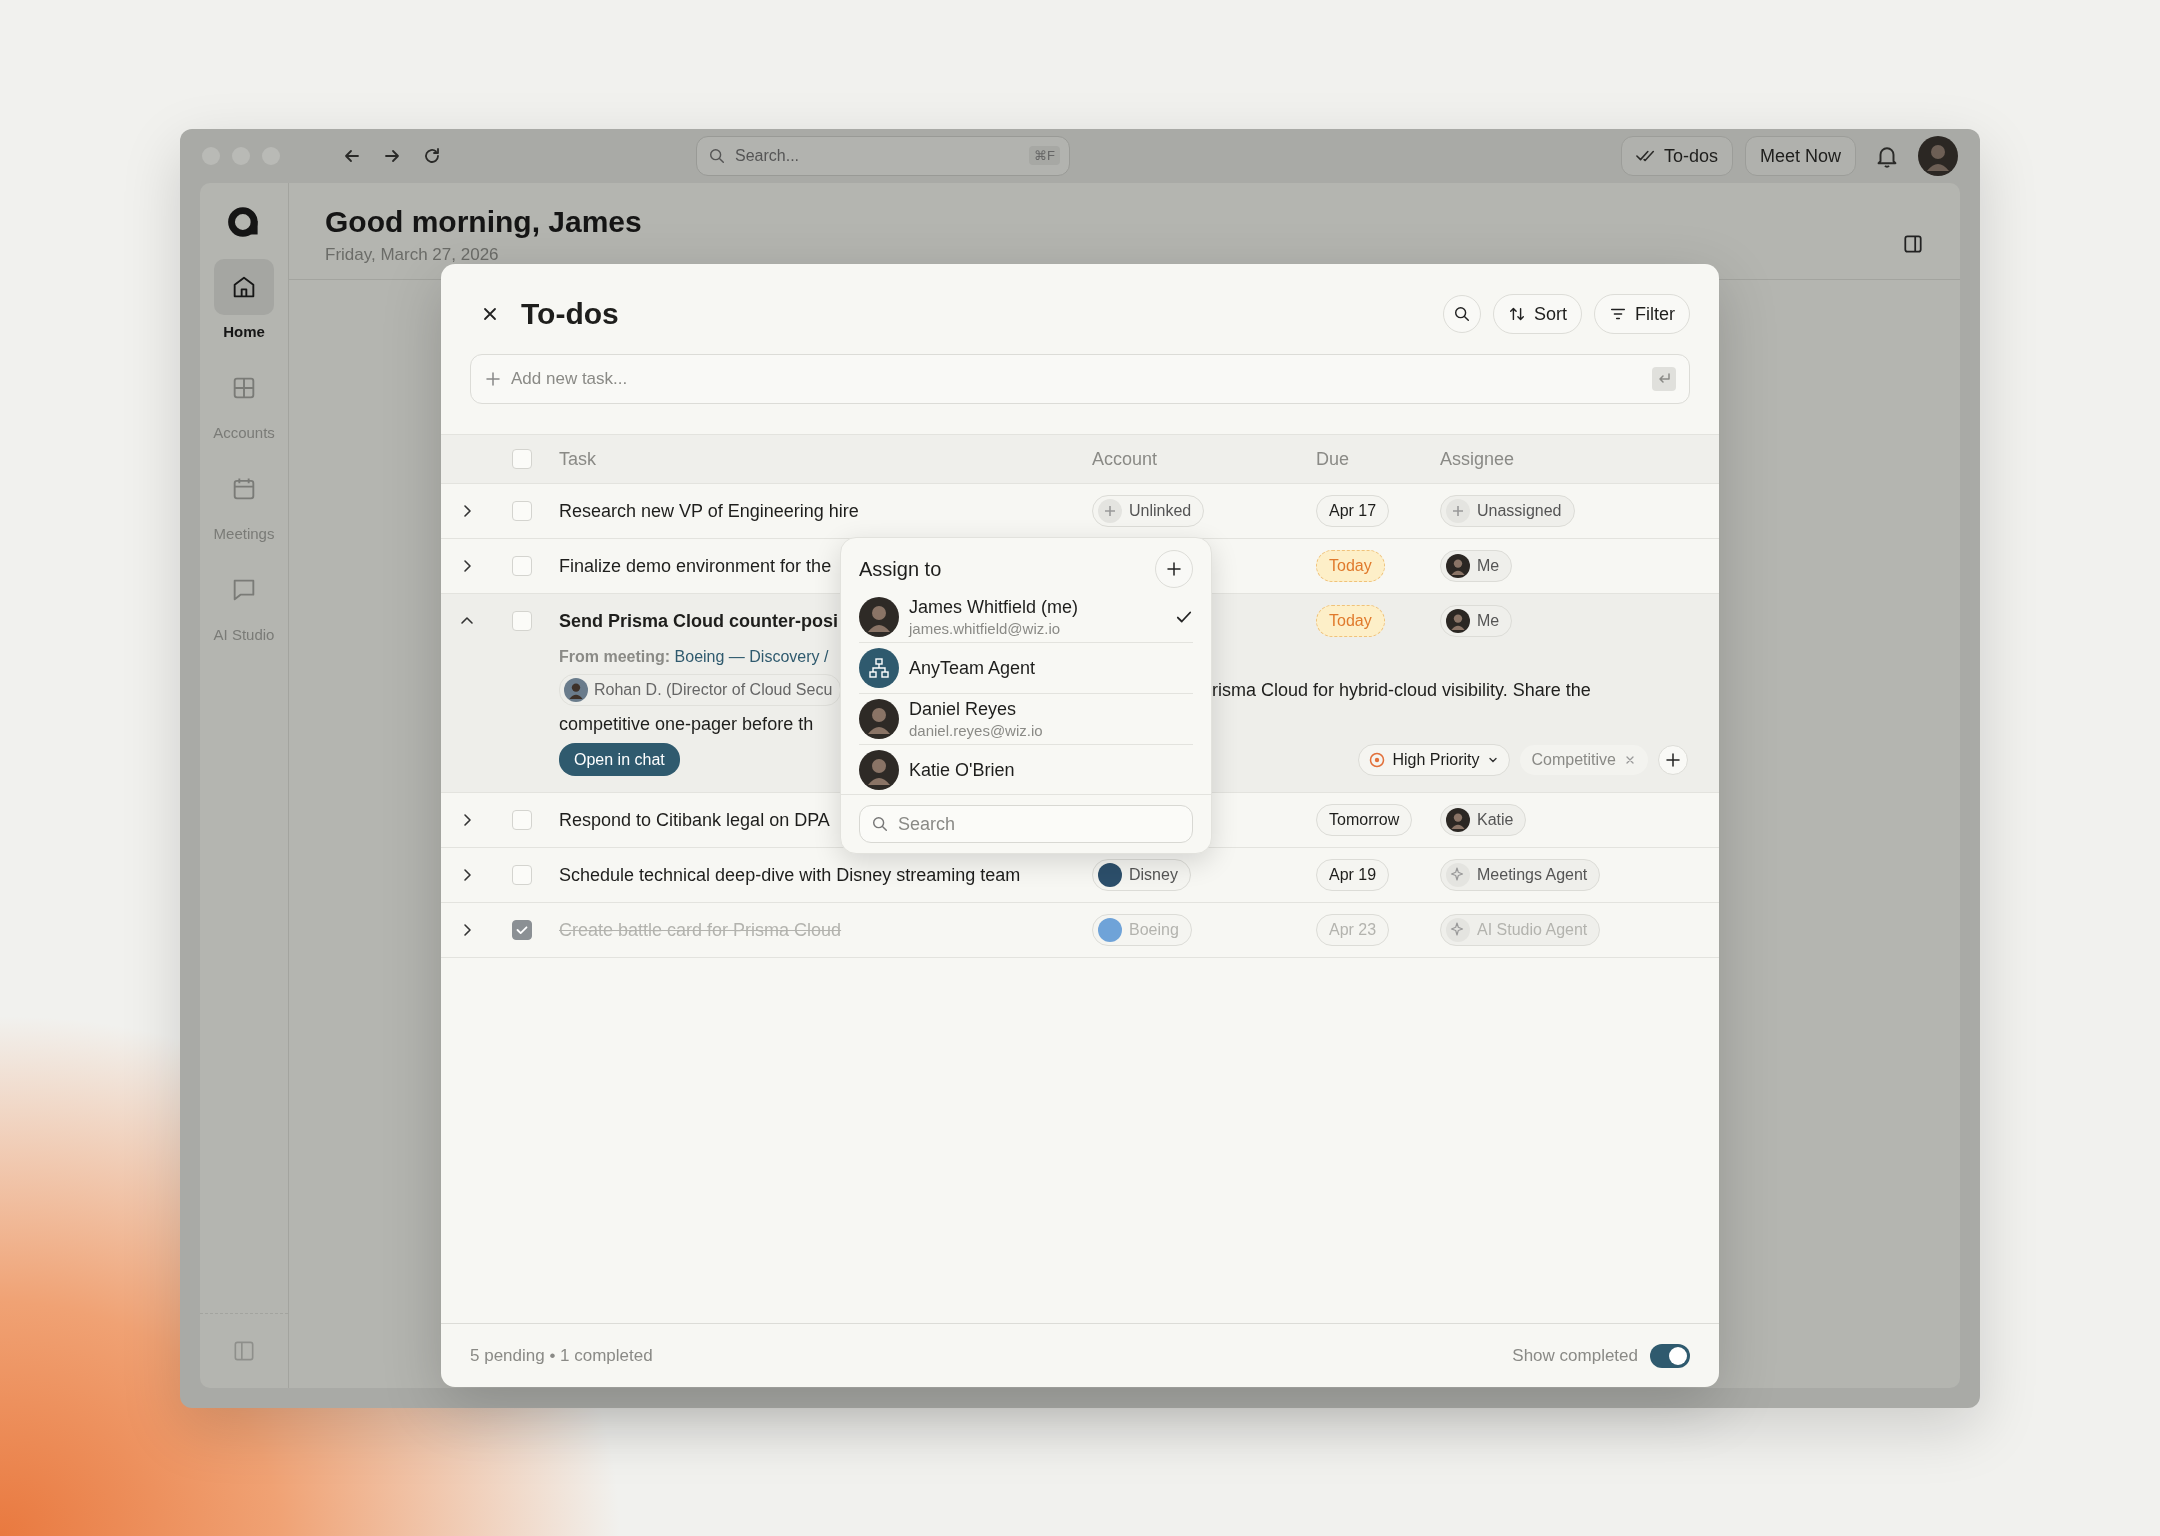  What do you see at coordinates (963, 709) in the screenshot?
I see `person-name: Daniel Reyes` at bounding box center [963, 709].